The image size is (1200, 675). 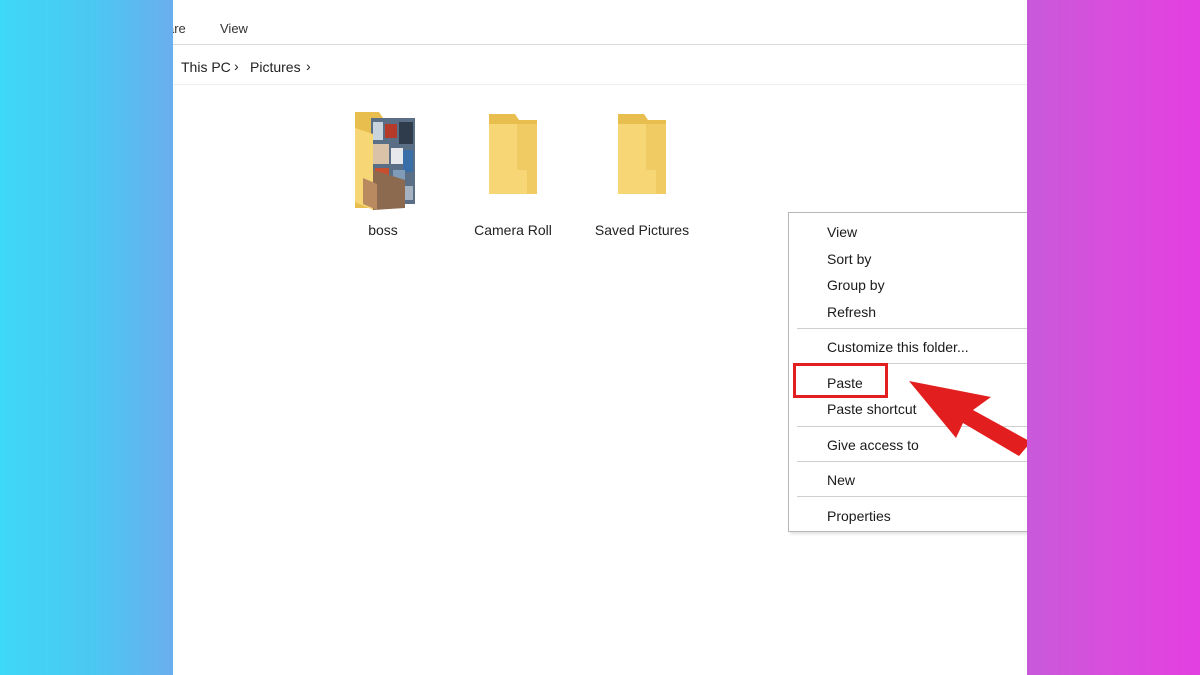 What do you see at coordinates (1113, 337) in the screenshot?
I see `background-right-band` at bounding box center [1113, 337].